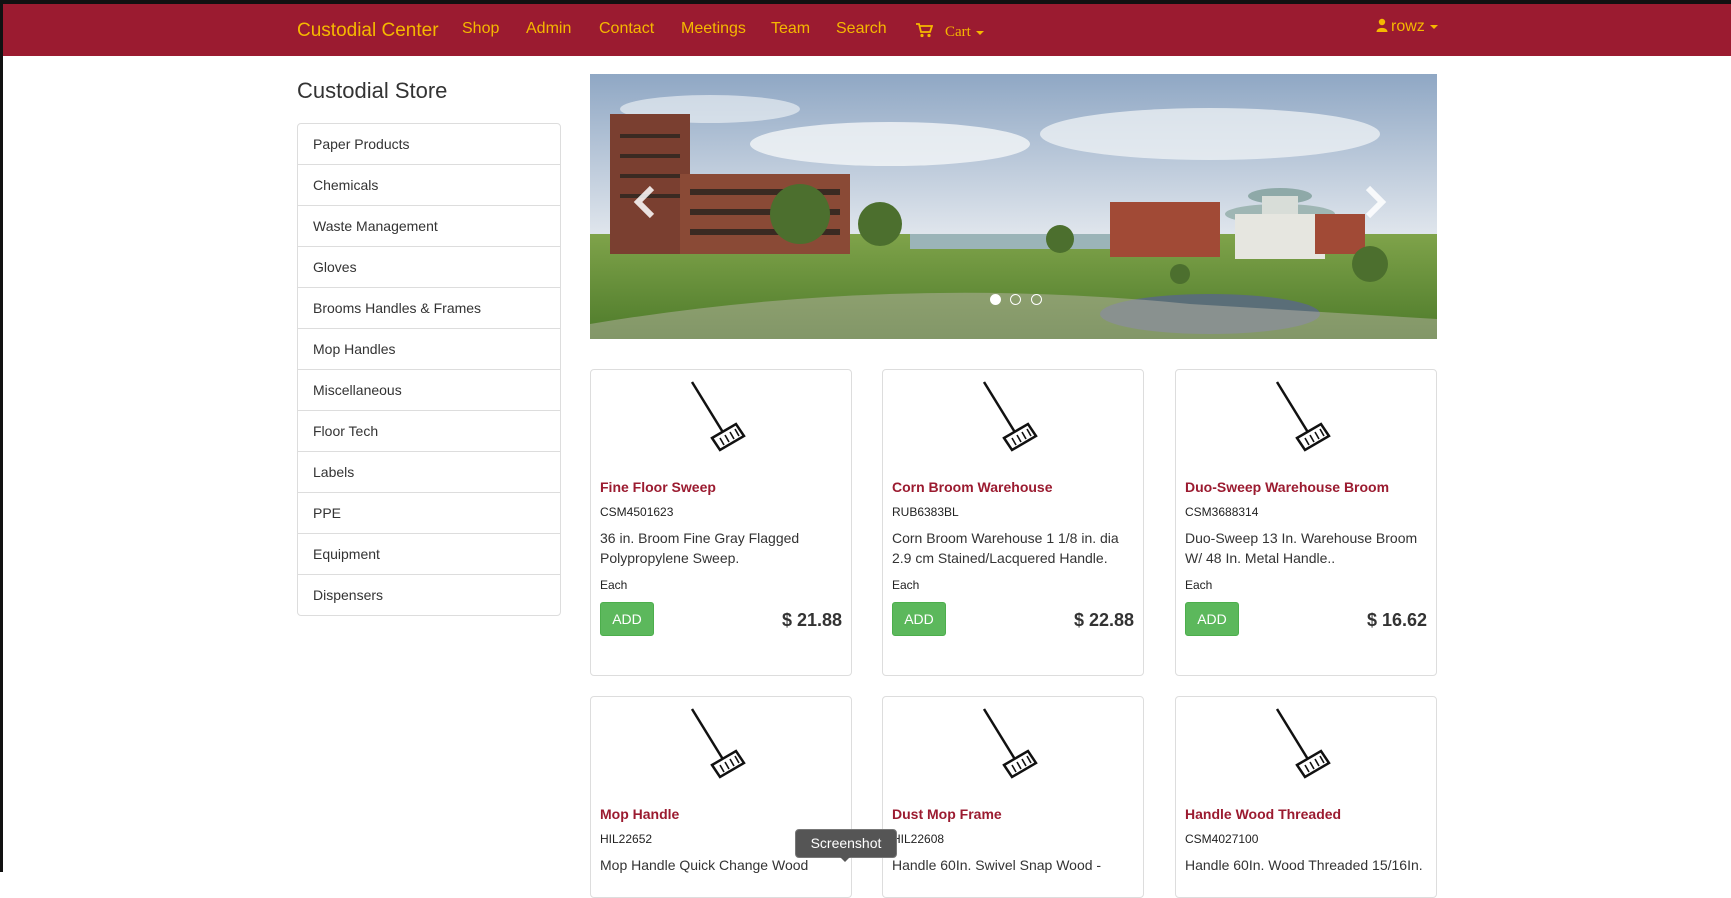 The width and height of the screenshot is (1731, 898). Describe the element at coordinates (372, 90) in the screenshot. I see `store-title: Custodial Store` at that location.